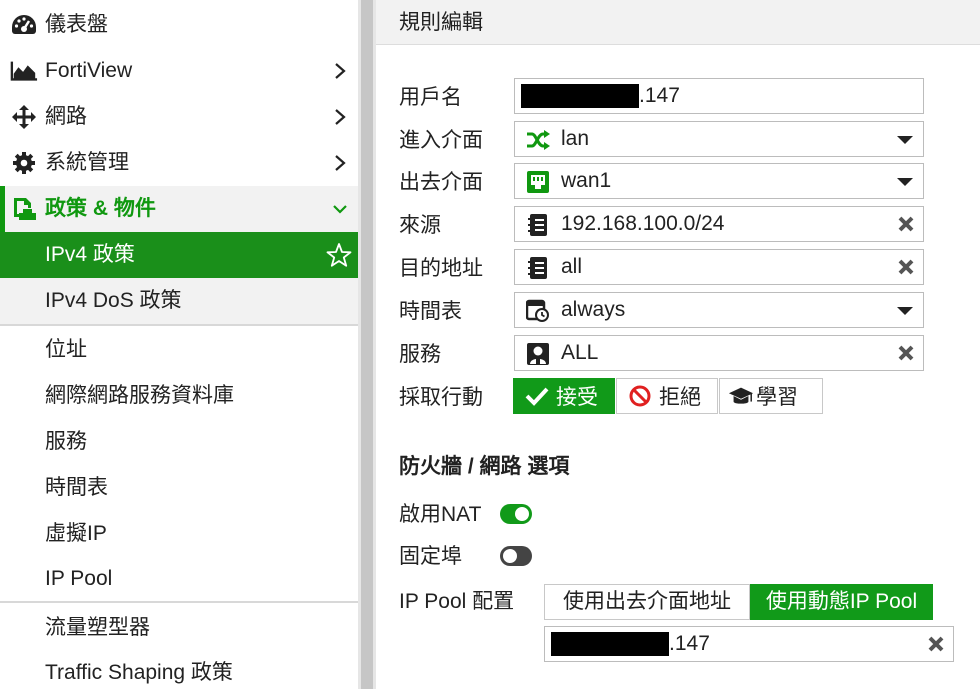  What do you see at coordinates (441, 22) in the screenshot?
I see `page-title: 規則編輯` at bounding box center [441, 22].